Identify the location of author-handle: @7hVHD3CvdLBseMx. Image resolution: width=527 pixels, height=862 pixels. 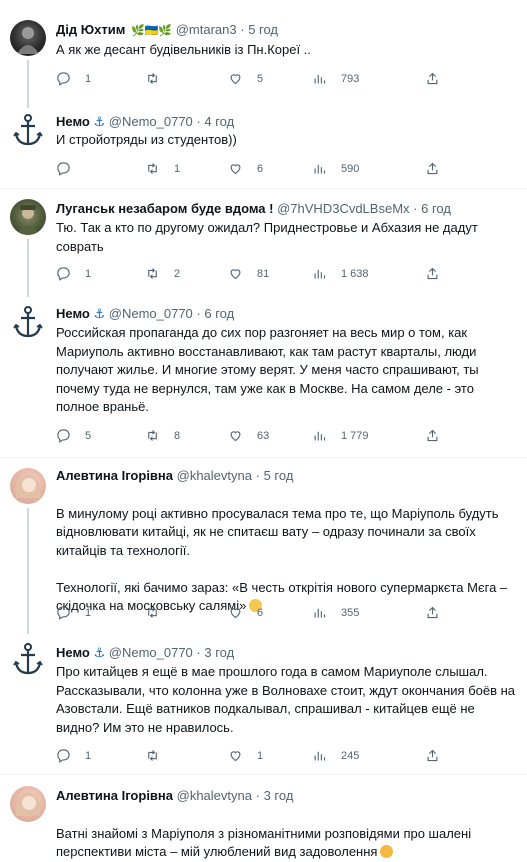
(343, 208).